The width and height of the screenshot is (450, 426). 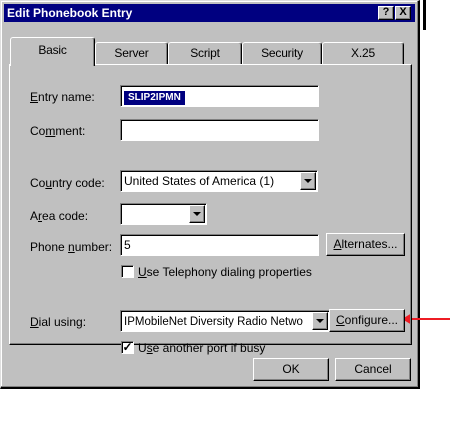 I want to click on help-icon: ?, so click(x=386, y=12).